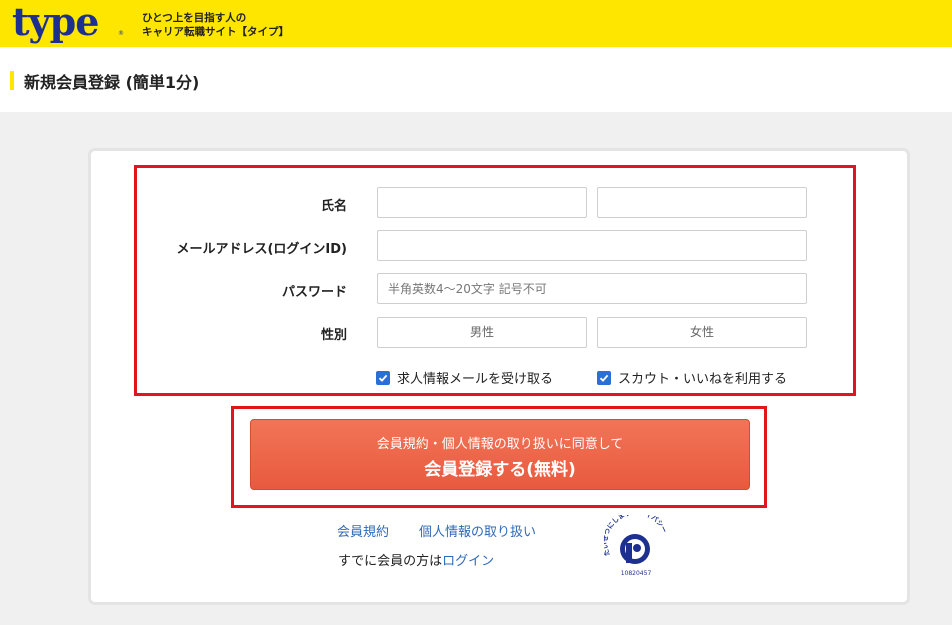 This screenshot has width=952, height=625. I want to click on type-logo: type, so click(55, 22).